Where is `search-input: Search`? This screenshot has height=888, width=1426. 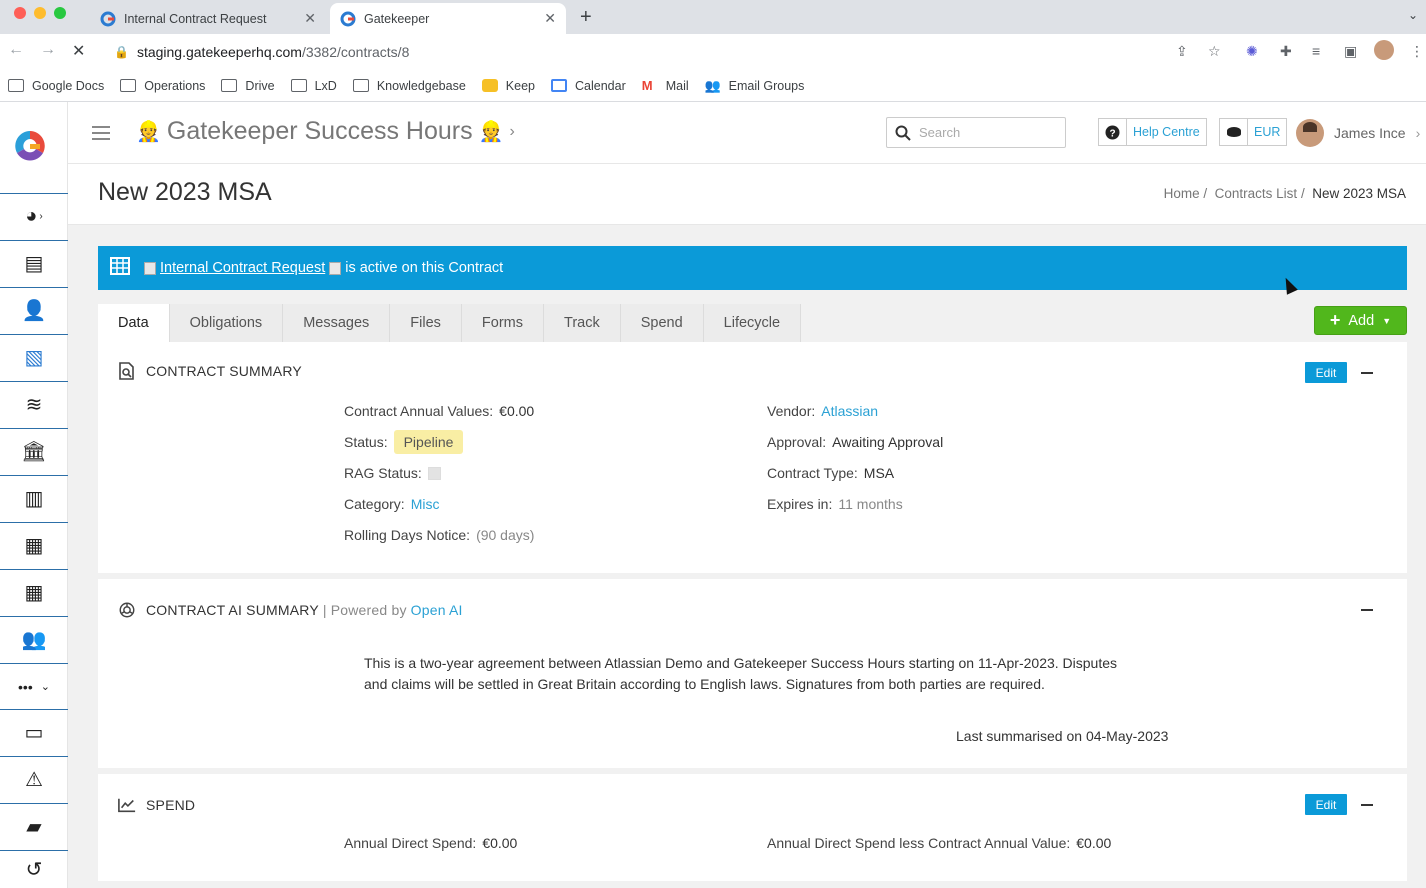
search-input: Search is located at coordinates (976, 132).